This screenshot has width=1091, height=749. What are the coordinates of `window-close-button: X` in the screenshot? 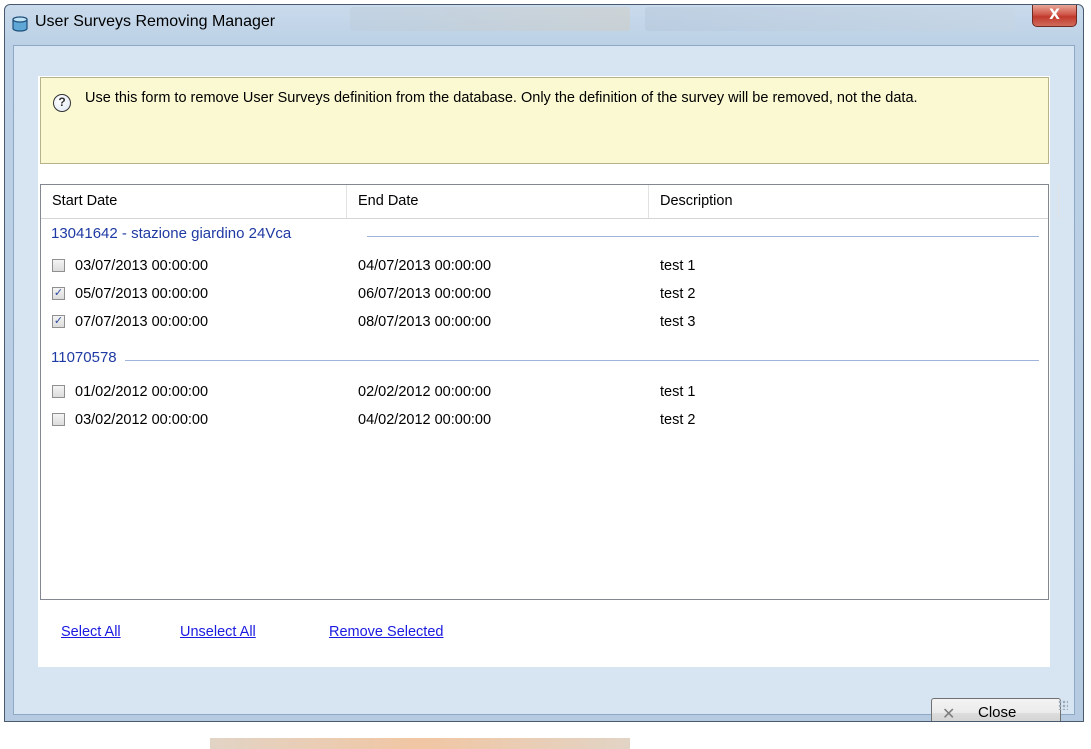 It's located at (1054, 16).